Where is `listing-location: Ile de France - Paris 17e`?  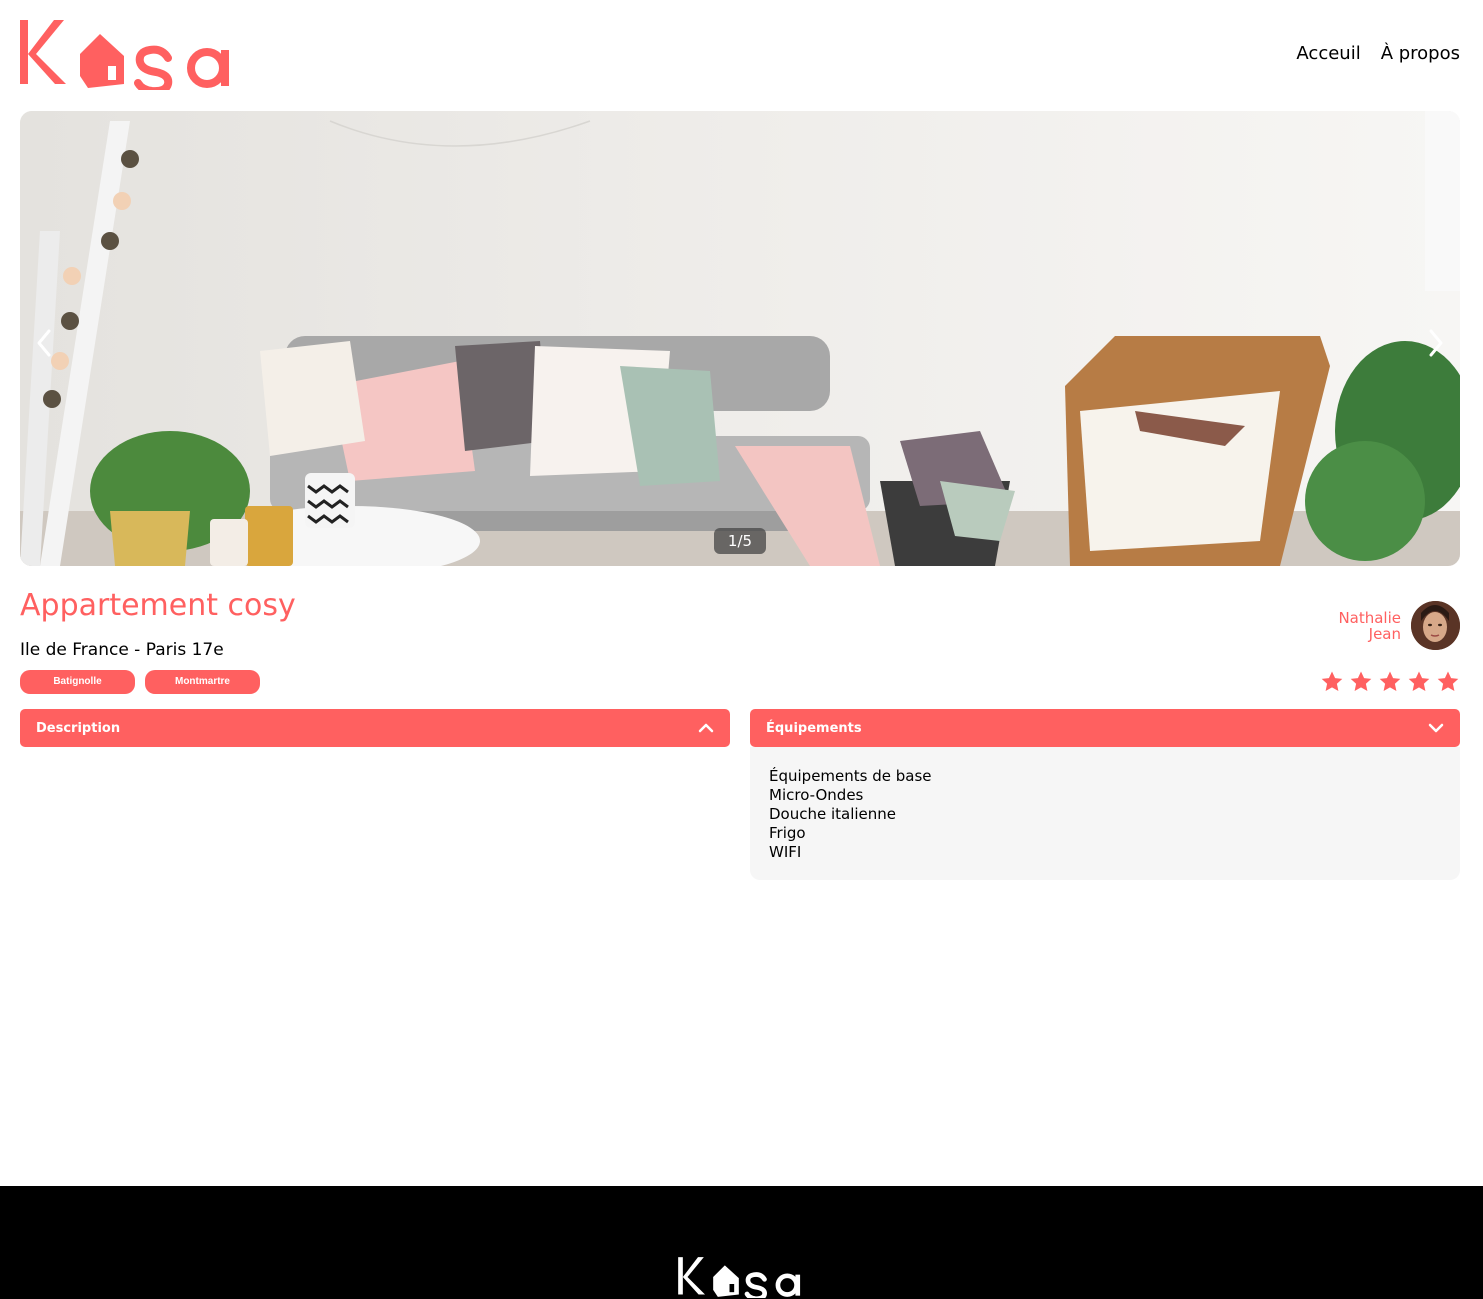
listing-location: Ile de France - Paris 17e is located at coordinates (122, 650).